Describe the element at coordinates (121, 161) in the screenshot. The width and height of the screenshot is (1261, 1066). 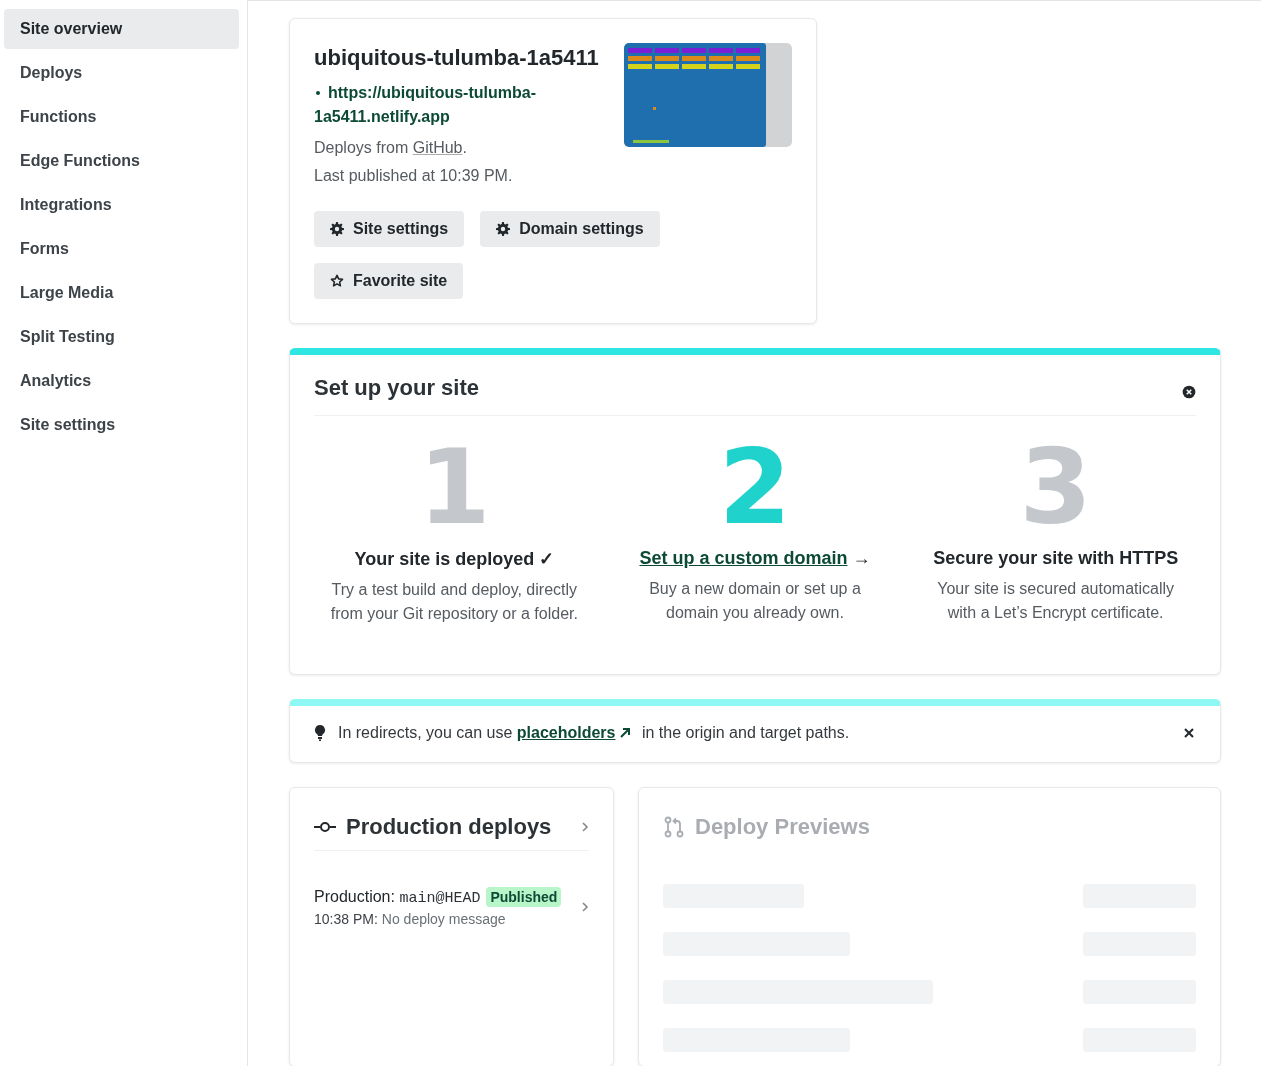
I see `sidebar-item: Edge Functions` at that location.